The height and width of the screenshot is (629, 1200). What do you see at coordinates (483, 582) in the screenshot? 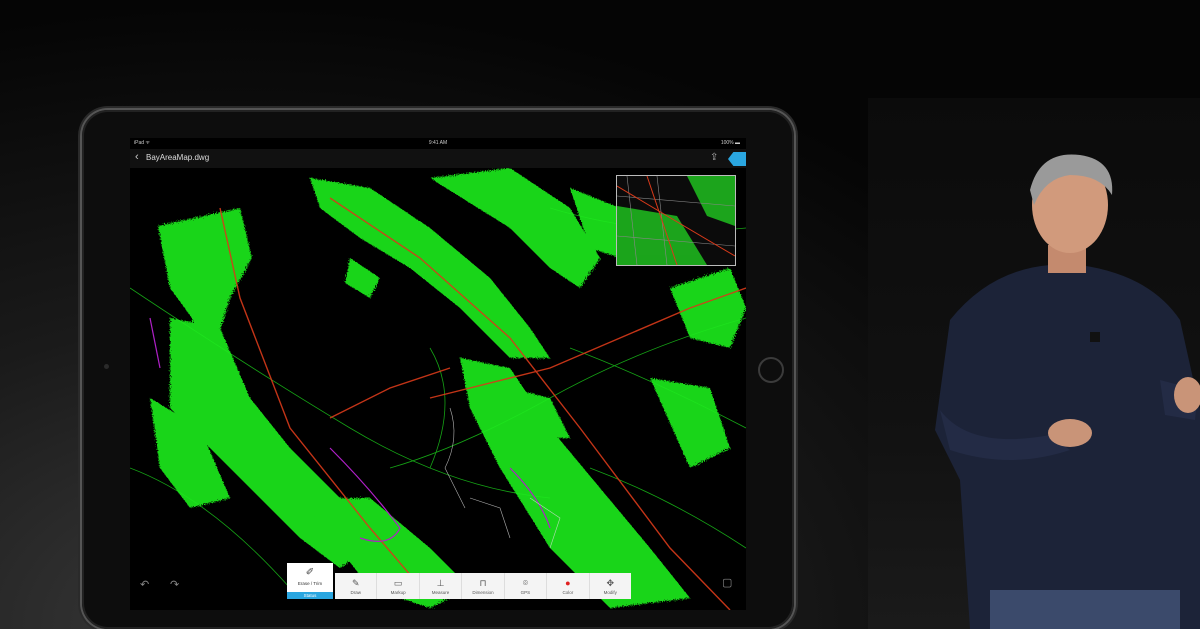
I see `dimension-icon: ⊓` at bounding box center [483, 582].